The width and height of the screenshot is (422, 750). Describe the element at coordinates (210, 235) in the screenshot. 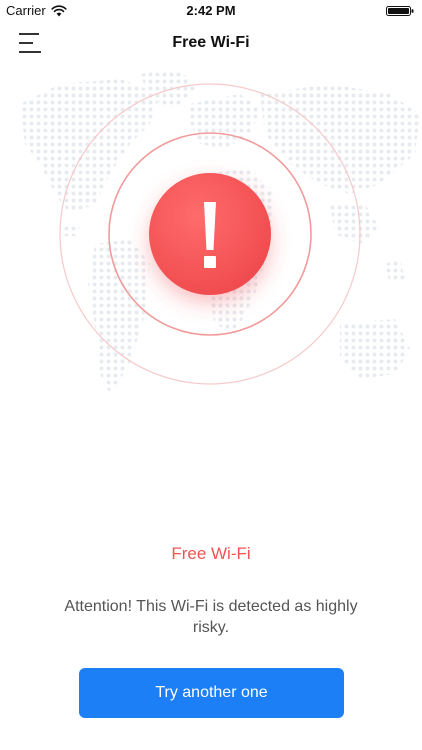

I see `exclamation-icon` at that location.